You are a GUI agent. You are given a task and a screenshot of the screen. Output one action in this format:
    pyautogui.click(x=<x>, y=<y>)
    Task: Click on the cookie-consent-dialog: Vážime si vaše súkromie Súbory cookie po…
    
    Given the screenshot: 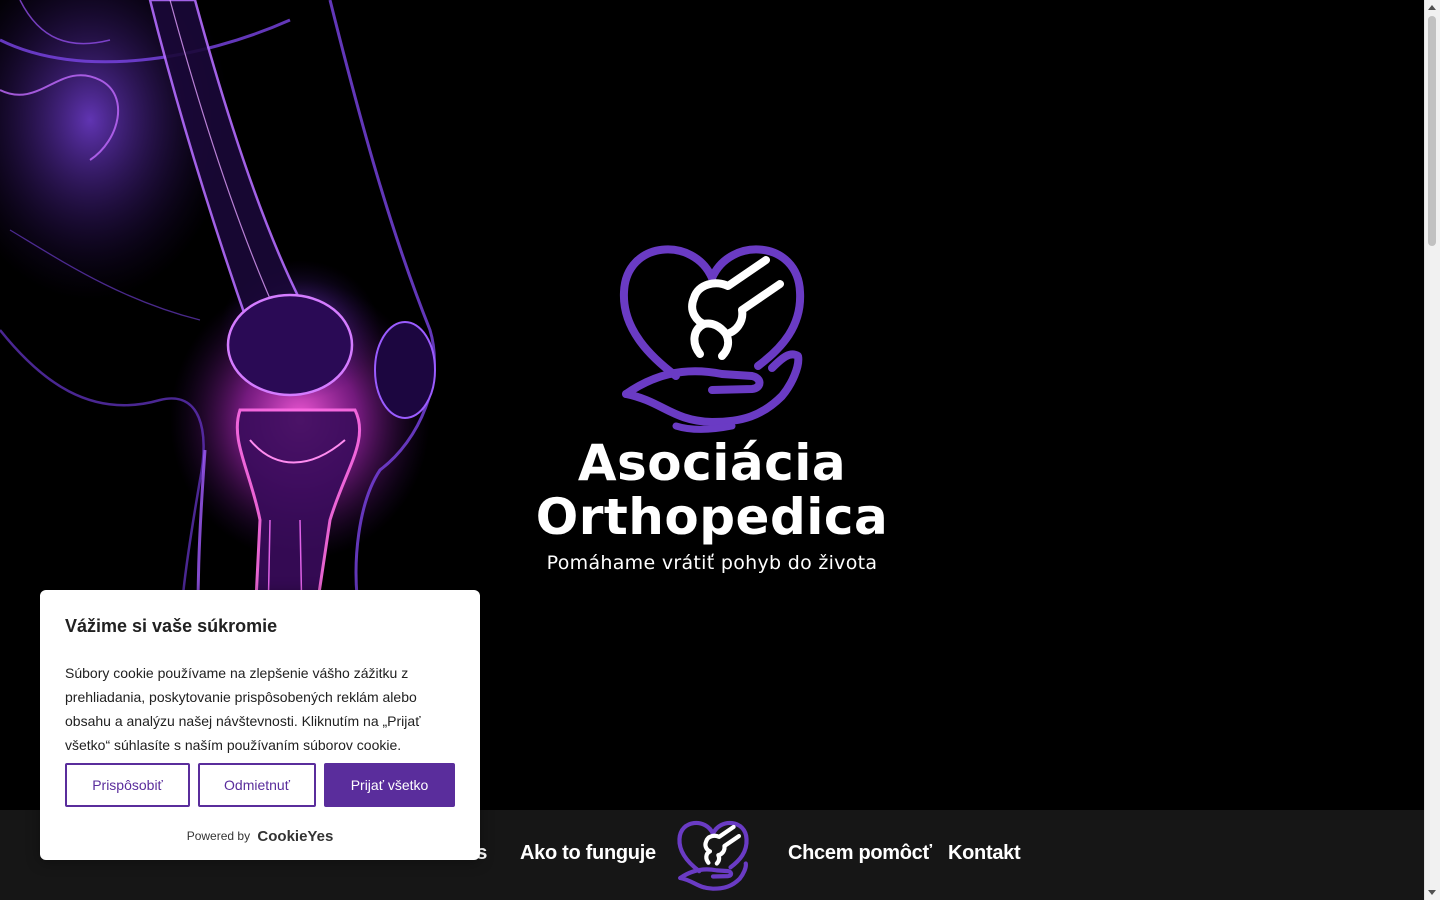 What is the action you would take?
    pyautogui.click(x=260, y=725)
    